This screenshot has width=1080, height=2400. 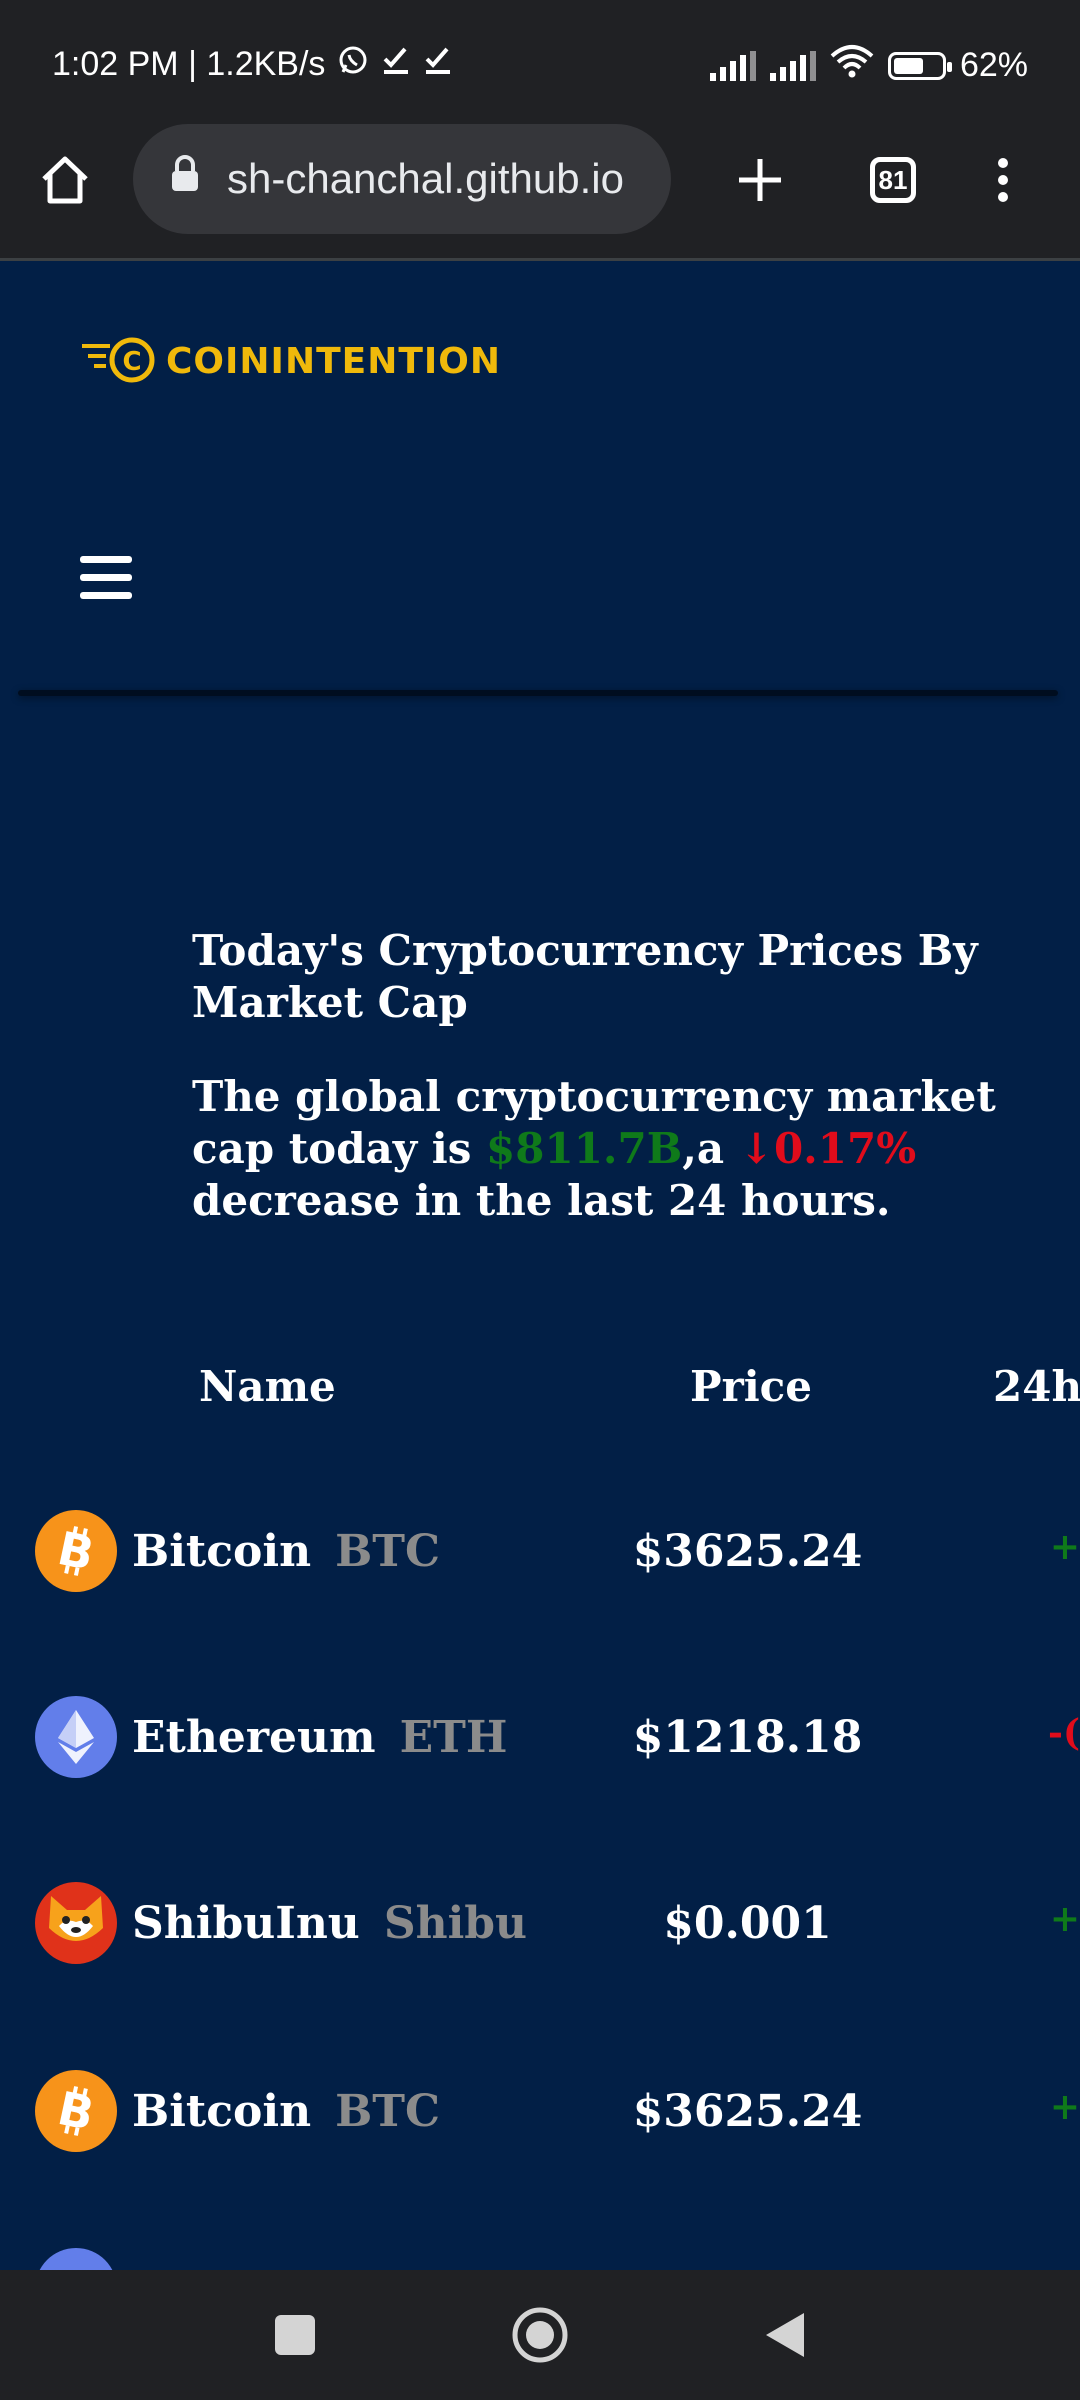 What do you see at coordinates (540, 62) in the screenshot?
I see `status-bar: 1:02 PM | 1.2KB/s 62%` at bounding box center [540, 62].